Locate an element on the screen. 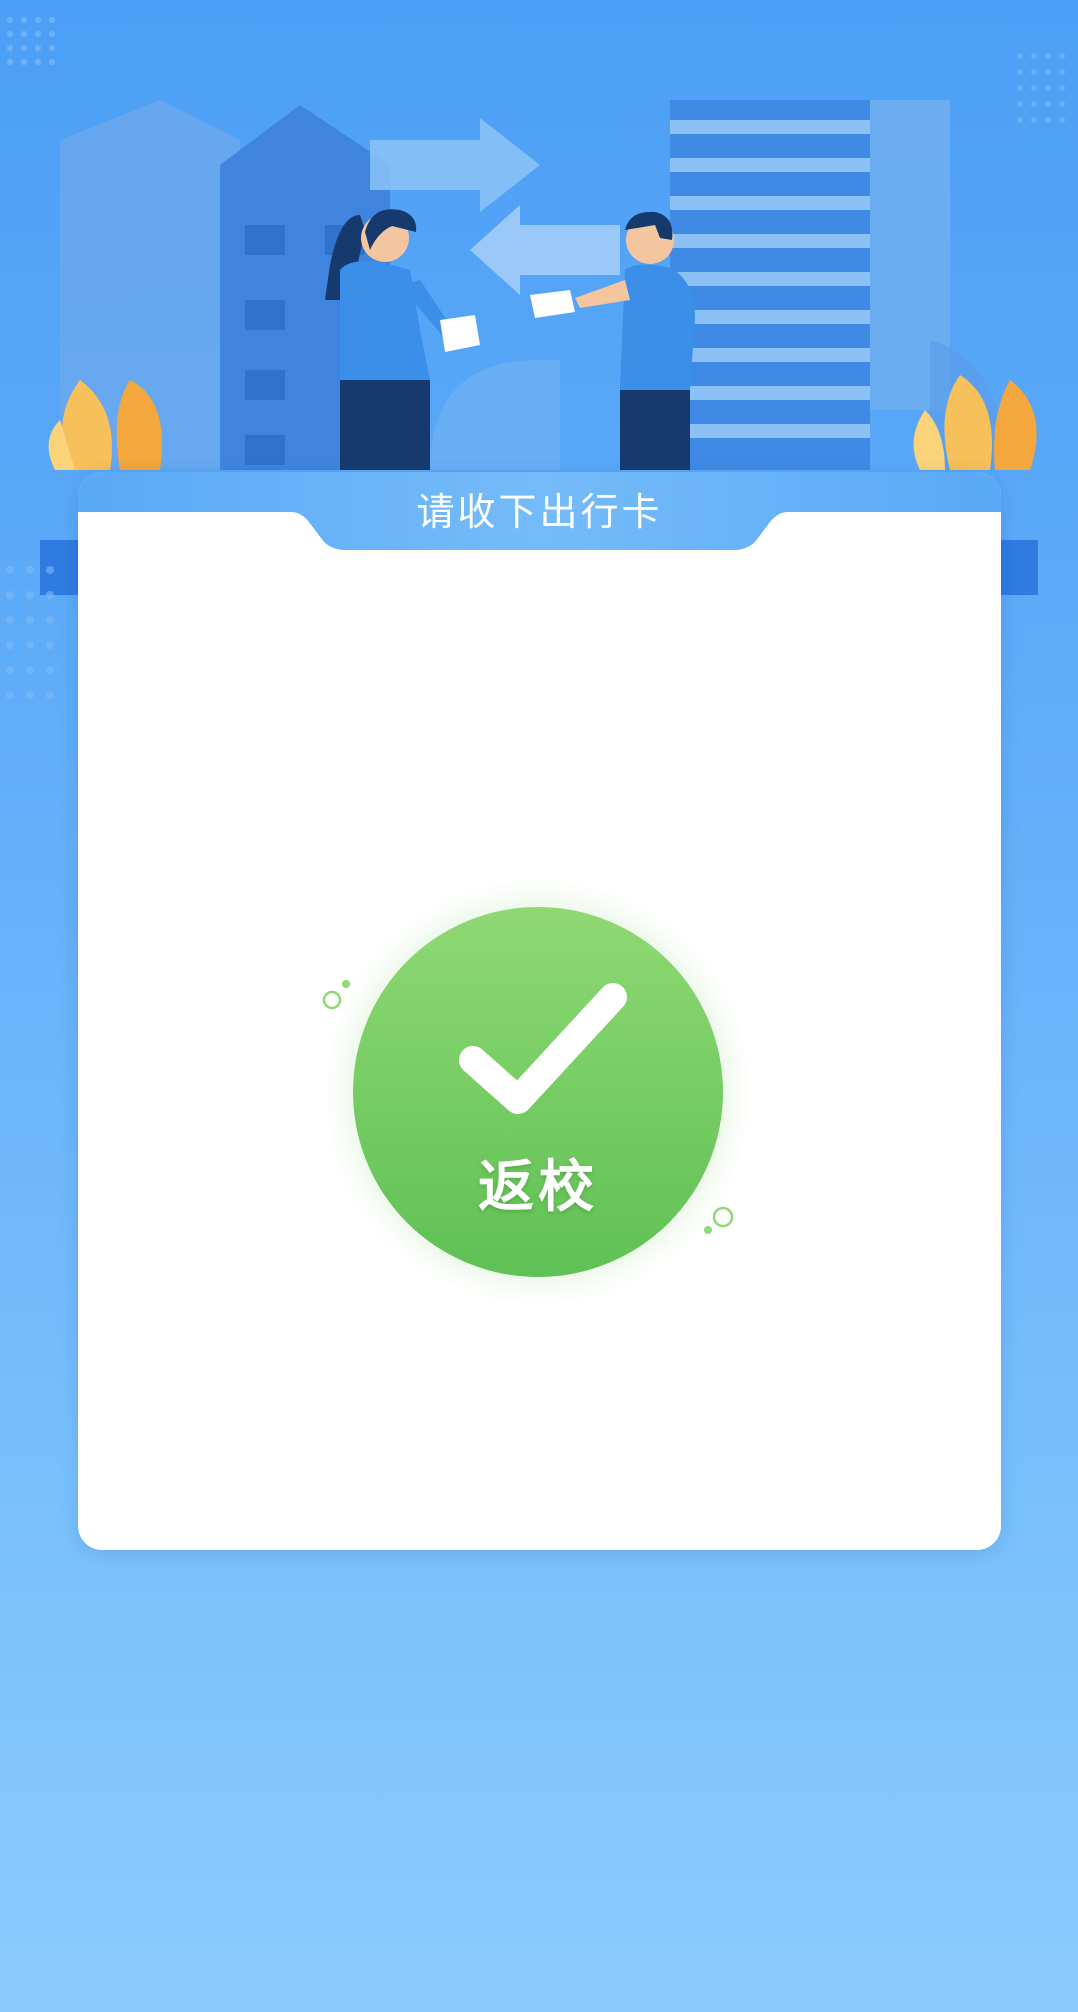  card-title: 请收下出行卡 is located at coordinates (539, 512).